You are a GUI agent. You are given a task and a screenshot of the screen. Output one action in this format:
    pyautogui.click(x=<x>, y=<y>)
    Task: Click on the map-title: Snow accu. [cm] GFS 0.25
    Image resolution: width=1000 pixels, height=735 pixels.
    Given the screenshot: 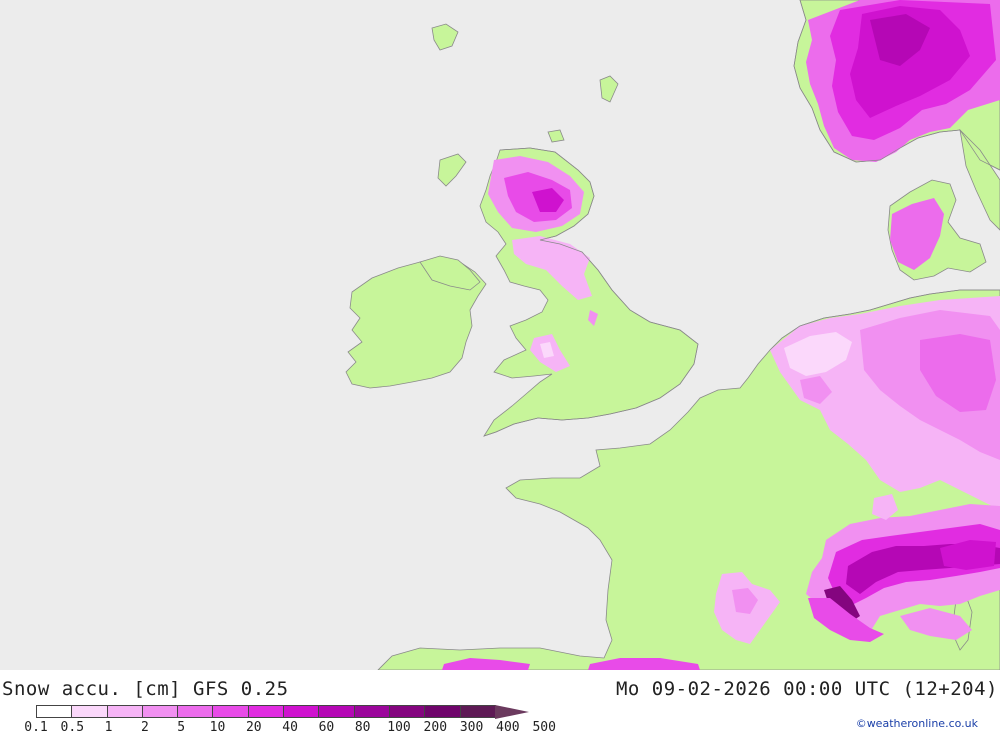 What is the action you would take?
    pyautogui.click(x=145, y=689)
    